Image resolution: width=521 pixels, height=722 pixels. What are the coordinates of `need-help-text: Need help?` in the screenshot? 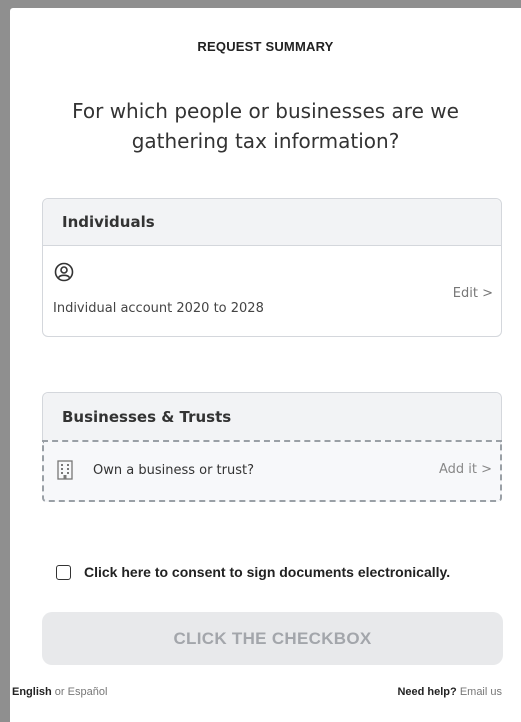 It's located at (427, 692).